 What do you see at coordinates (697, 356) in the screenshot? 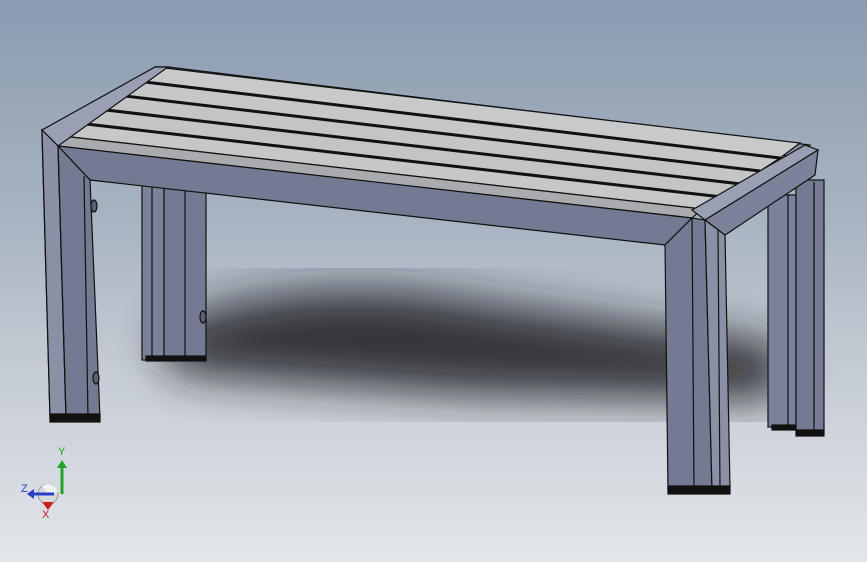
I see `front-right-leg` at bounding box center [697, 356].